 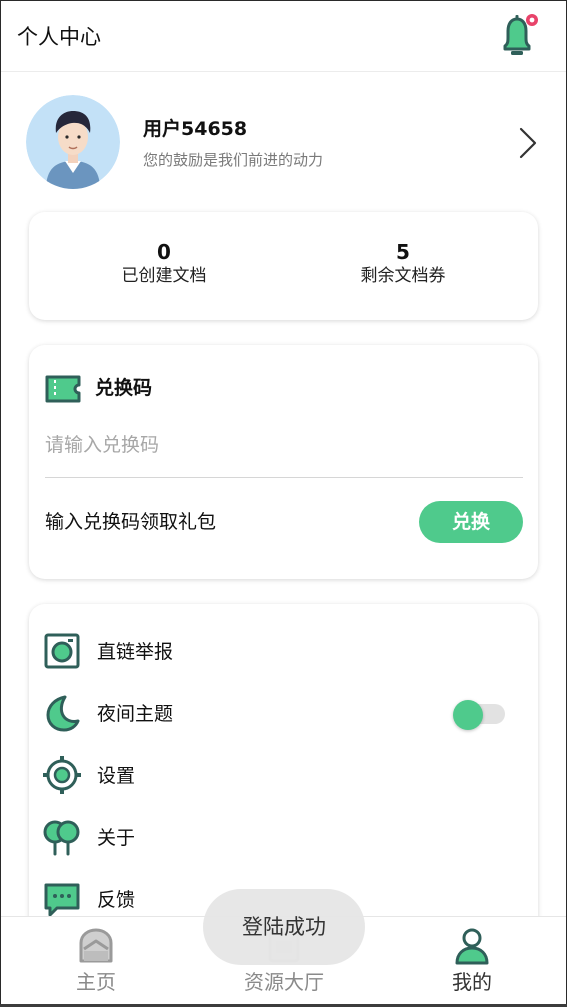 I want to click on user-profile-row: 用户54658 您的鼓励是我们前进的动力, so click(x=283, y=143).